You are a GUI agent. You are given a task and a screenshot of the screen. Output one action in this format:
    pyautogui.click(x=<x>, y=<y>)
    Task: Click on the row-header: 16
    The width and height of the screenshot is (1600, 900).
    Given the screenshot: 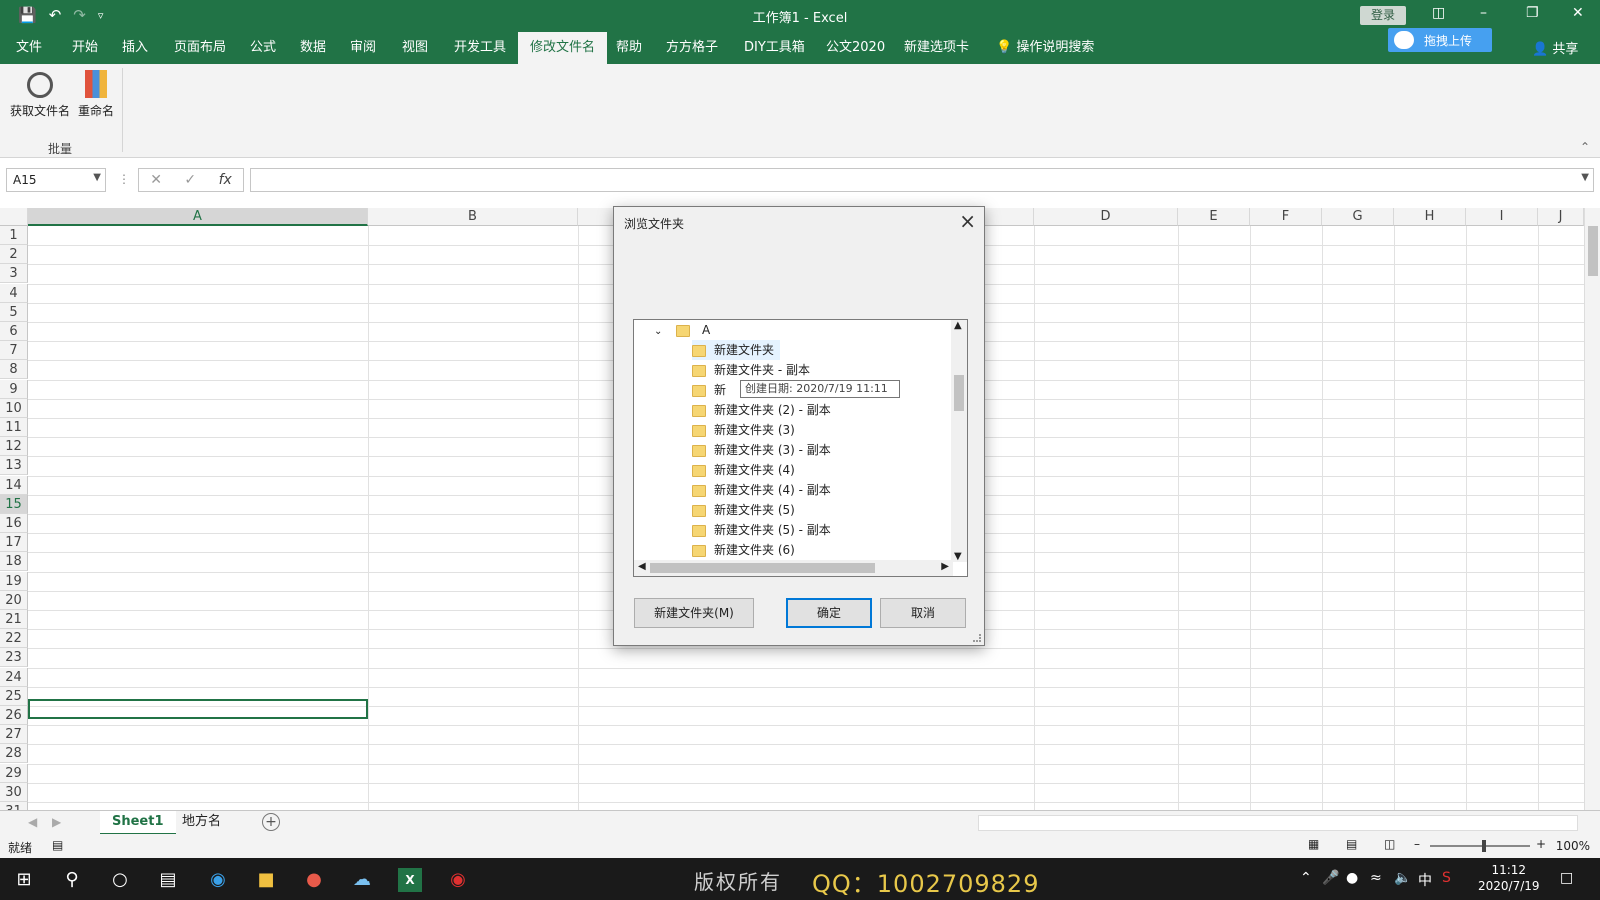 What is the action you would take?
    pyautogui.click(x=14, y=523)
    